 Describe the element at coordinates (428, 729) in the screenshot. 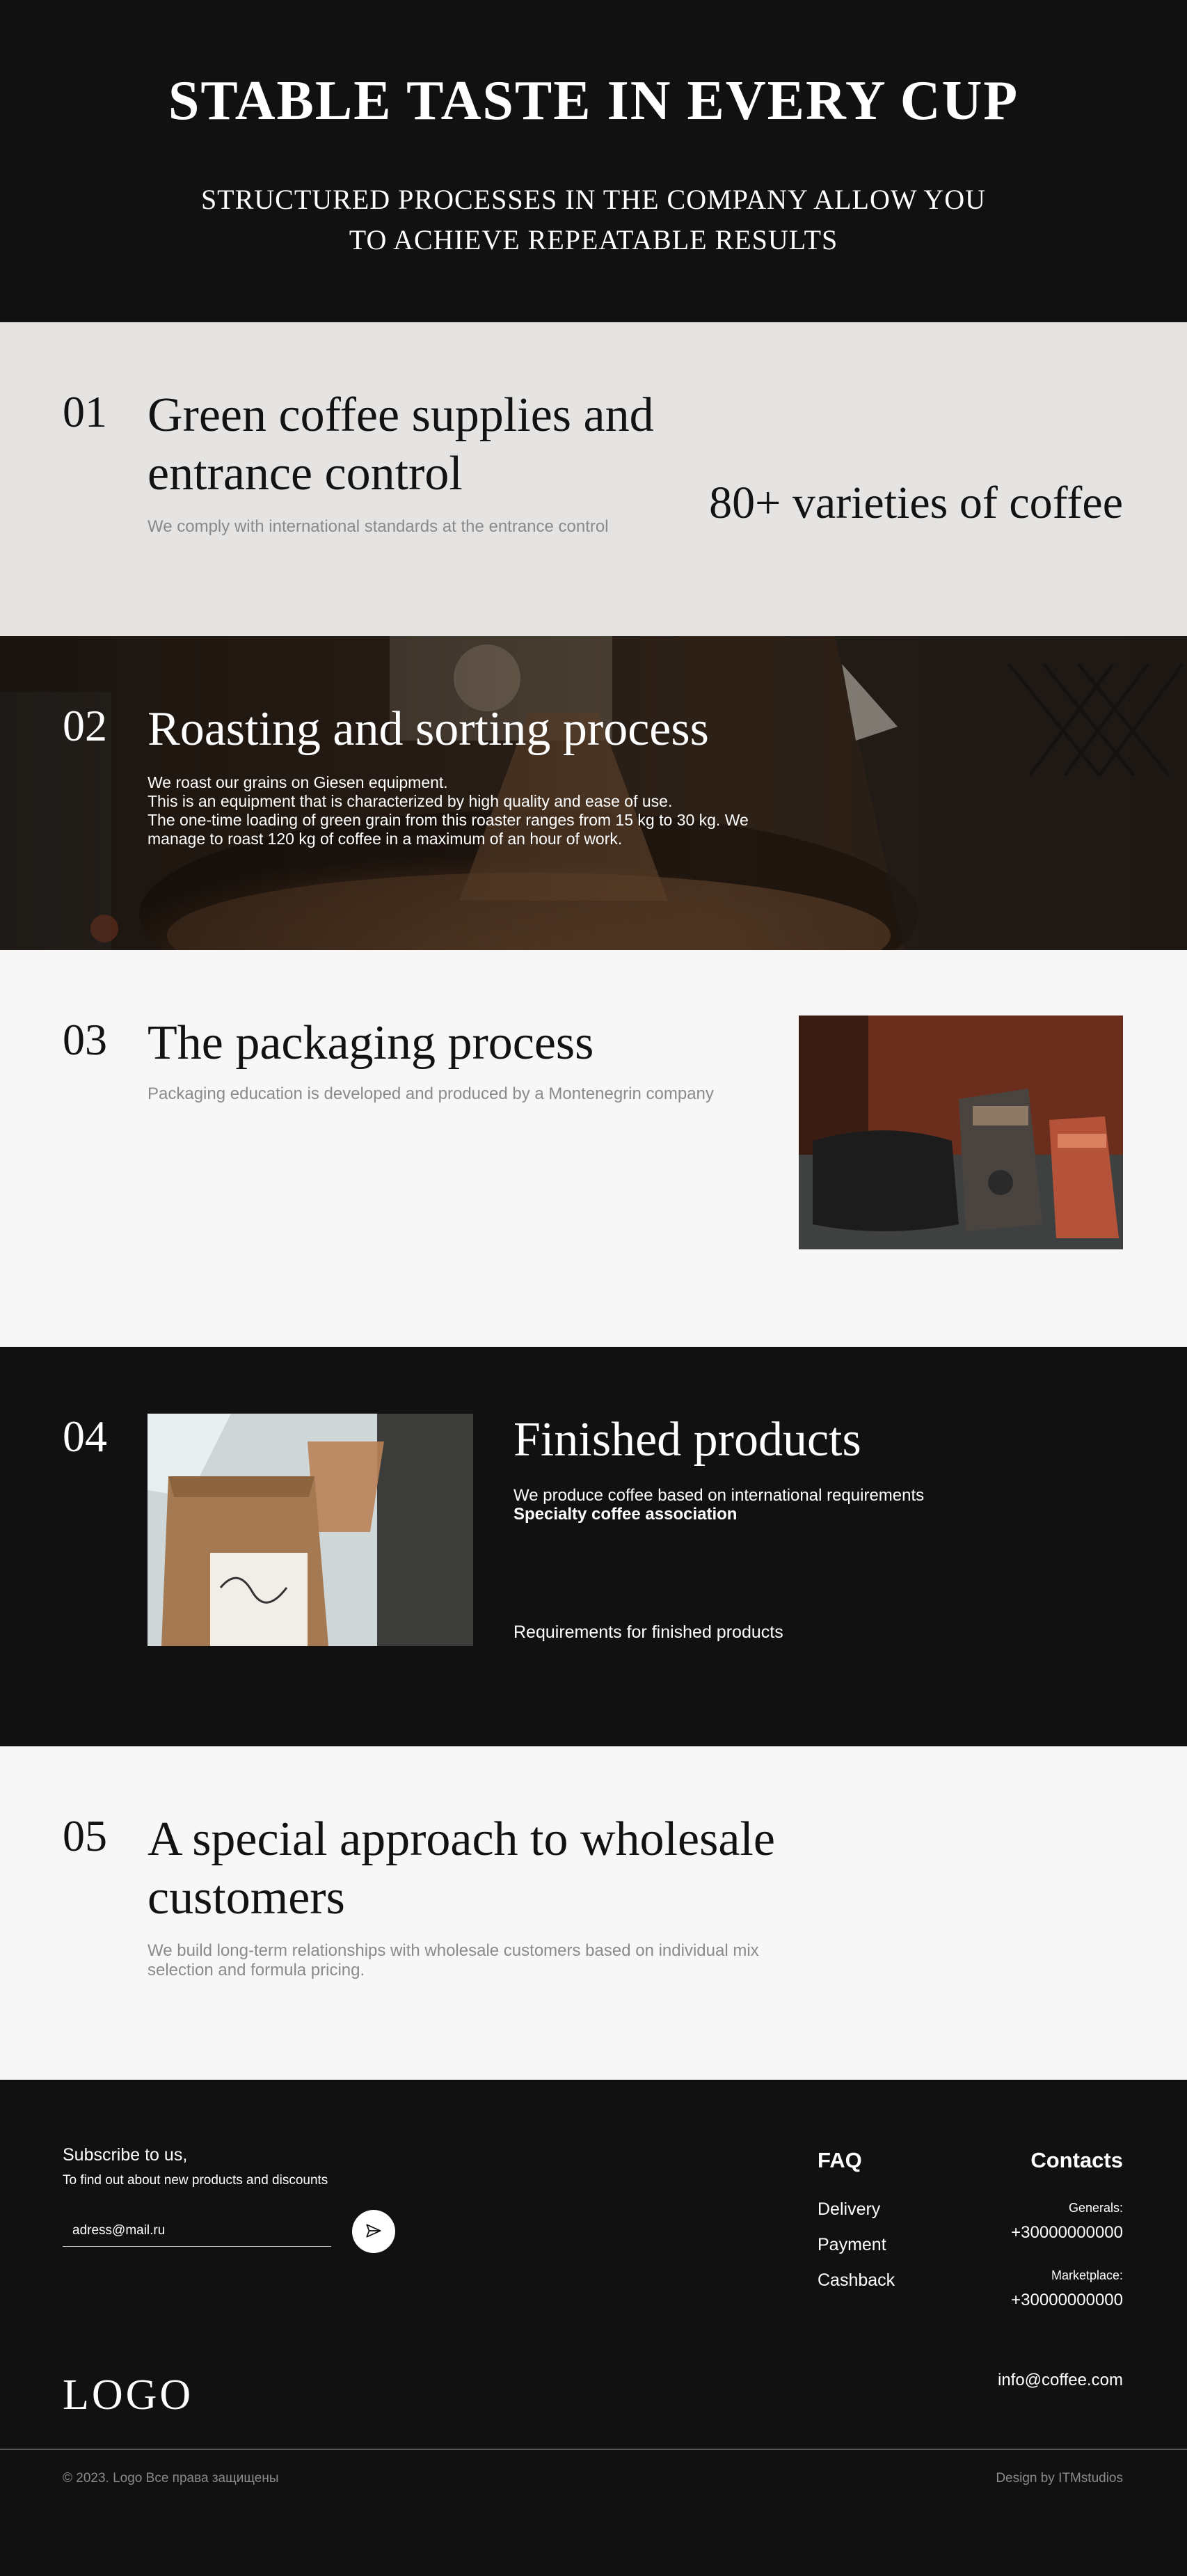

I see `step-title: Roasting and sorting process` at that location.